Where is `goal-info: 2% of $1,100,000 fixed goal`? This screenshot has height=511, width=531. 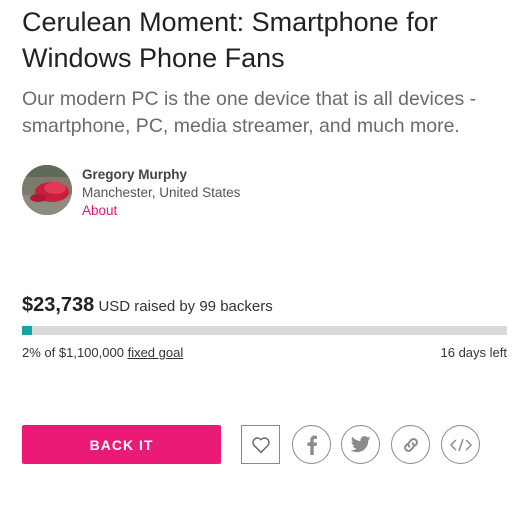
goal-info: 2% of $1,100,000 fixed goal is located at coordinates (102, 352).